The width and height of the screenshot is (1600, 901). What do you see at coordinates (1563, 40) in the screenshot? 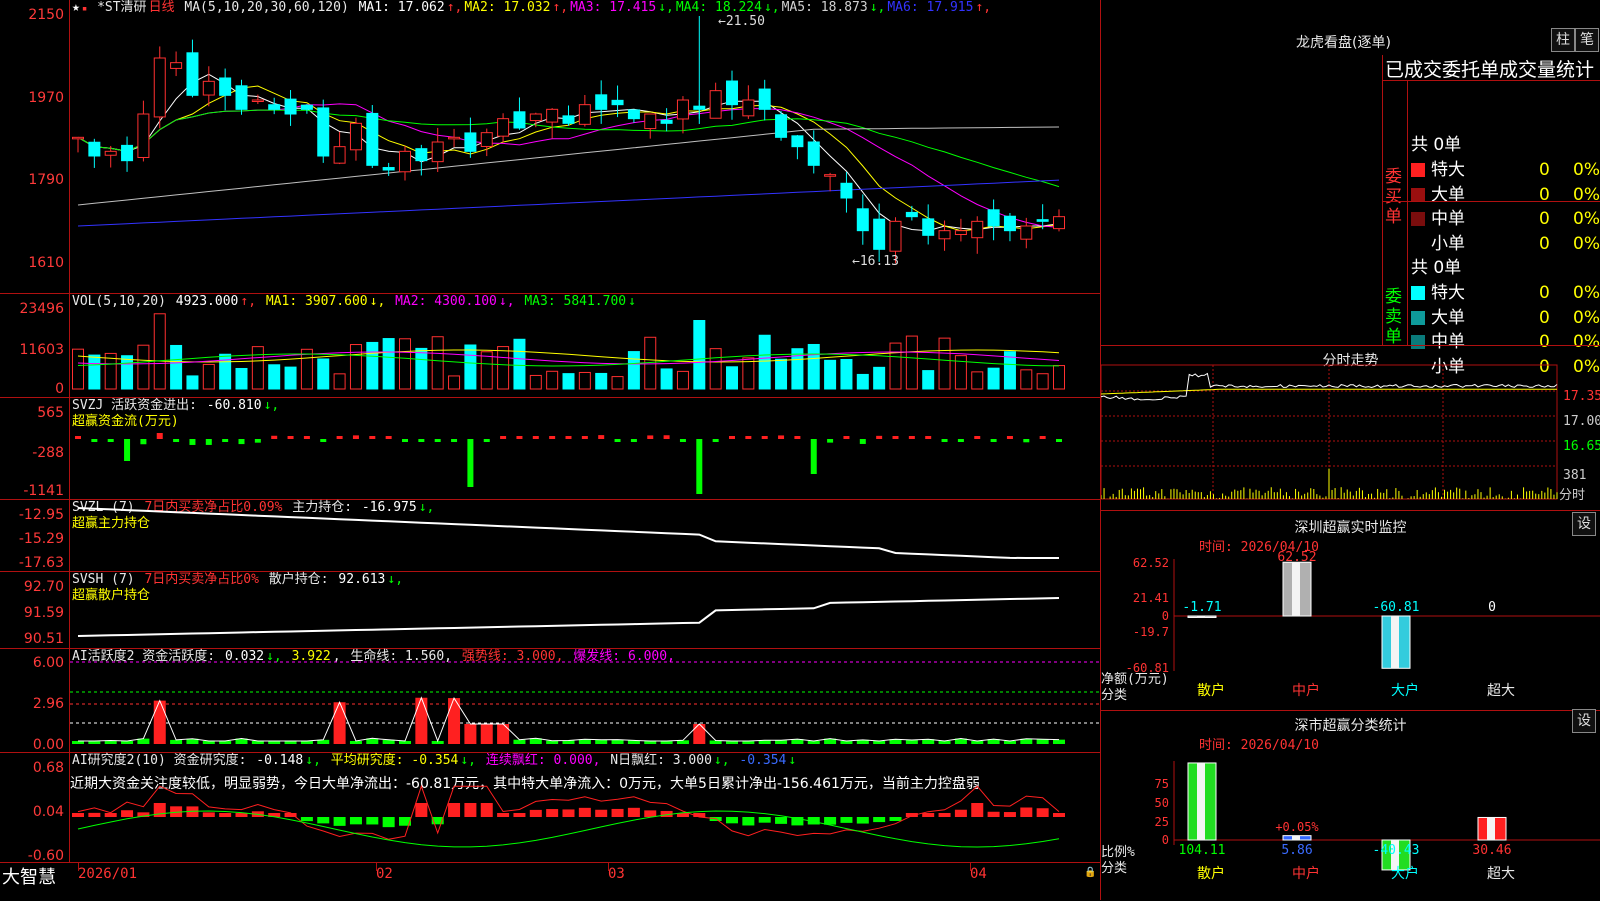
I see `bar-view-button: 柱` at bounding box center [1563, 40].